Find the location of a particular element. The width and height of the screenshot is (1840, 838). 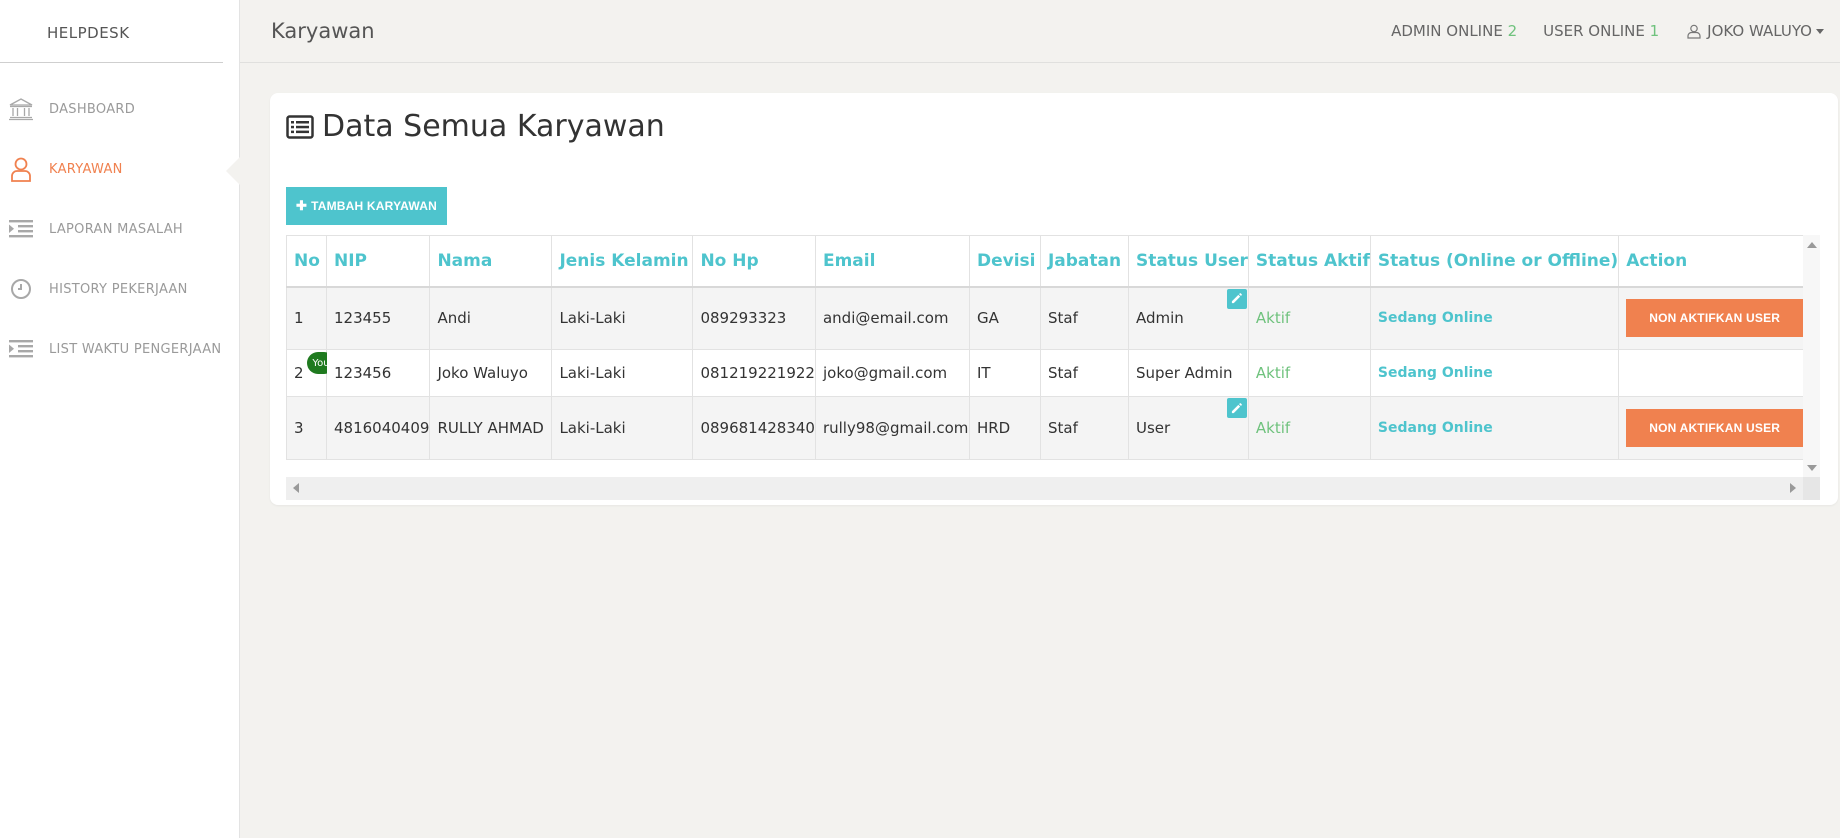

column-header-status-aktif: Status Aktif is located at coordinates (1309, 261).